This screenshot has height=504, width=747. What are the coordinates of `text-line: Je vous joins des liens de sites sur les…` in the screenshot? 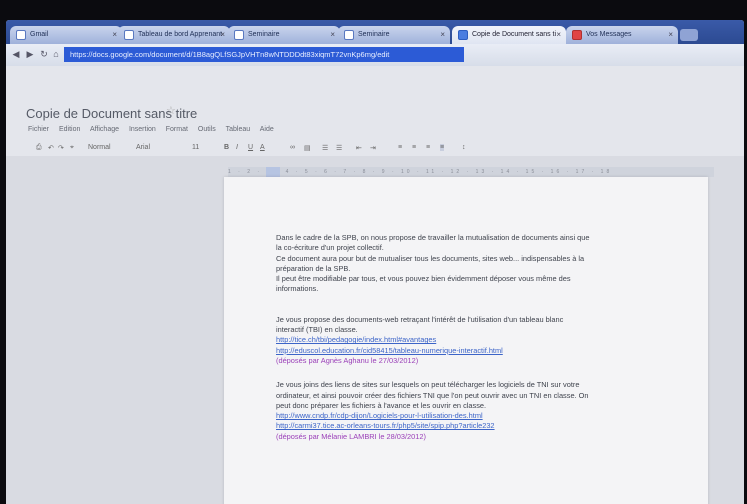 It's located at (428, 385).